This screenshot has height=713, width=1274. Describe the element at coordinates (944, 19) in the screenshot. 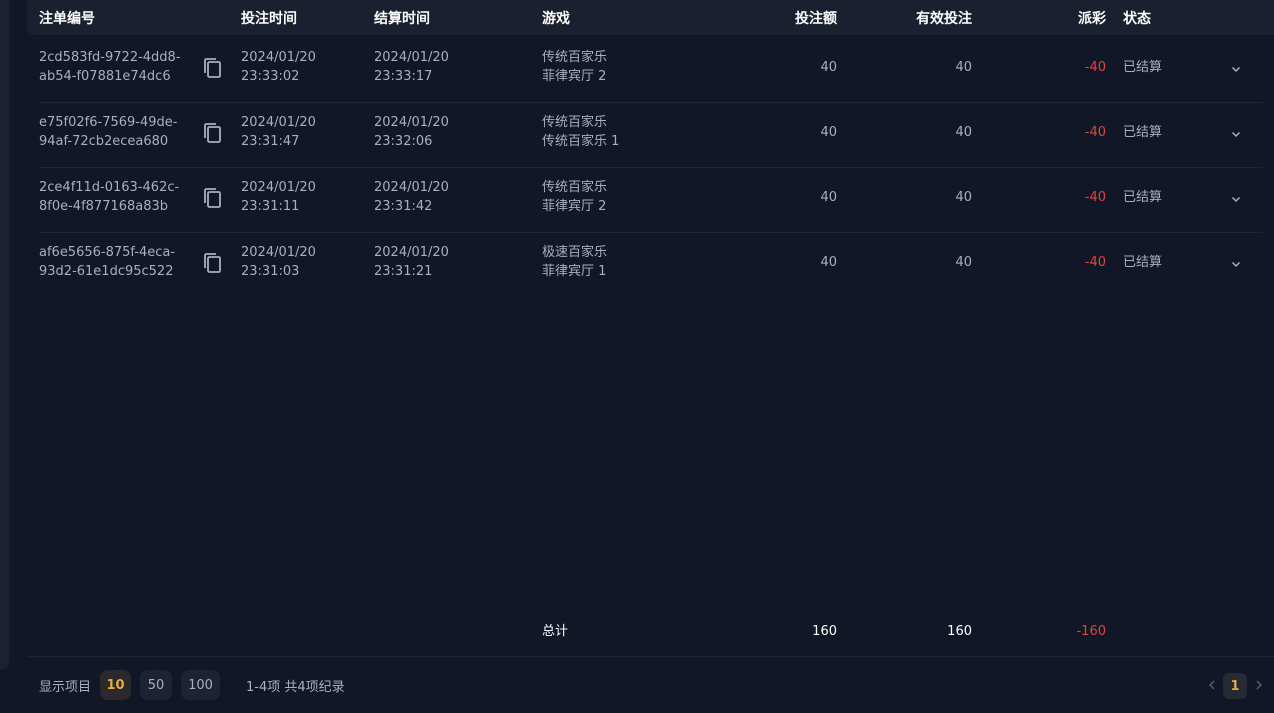

I see `header-valid-bet: 有效投注` at that location.